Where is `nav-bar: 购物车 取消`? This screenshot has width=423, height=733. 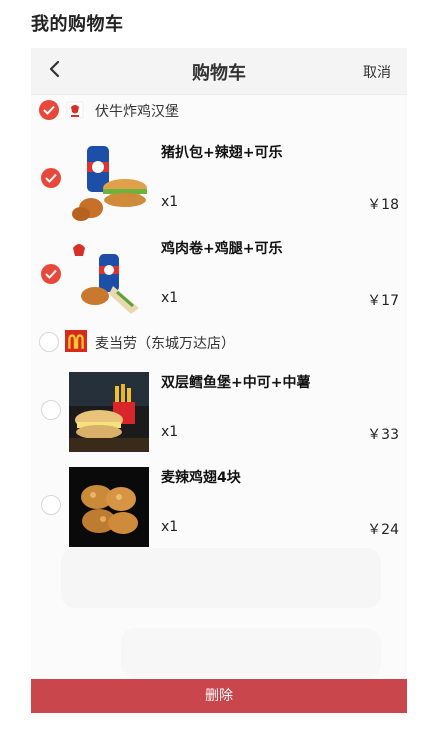
nav-bar: 购物车 取消 is located at coordinates (219, 71).